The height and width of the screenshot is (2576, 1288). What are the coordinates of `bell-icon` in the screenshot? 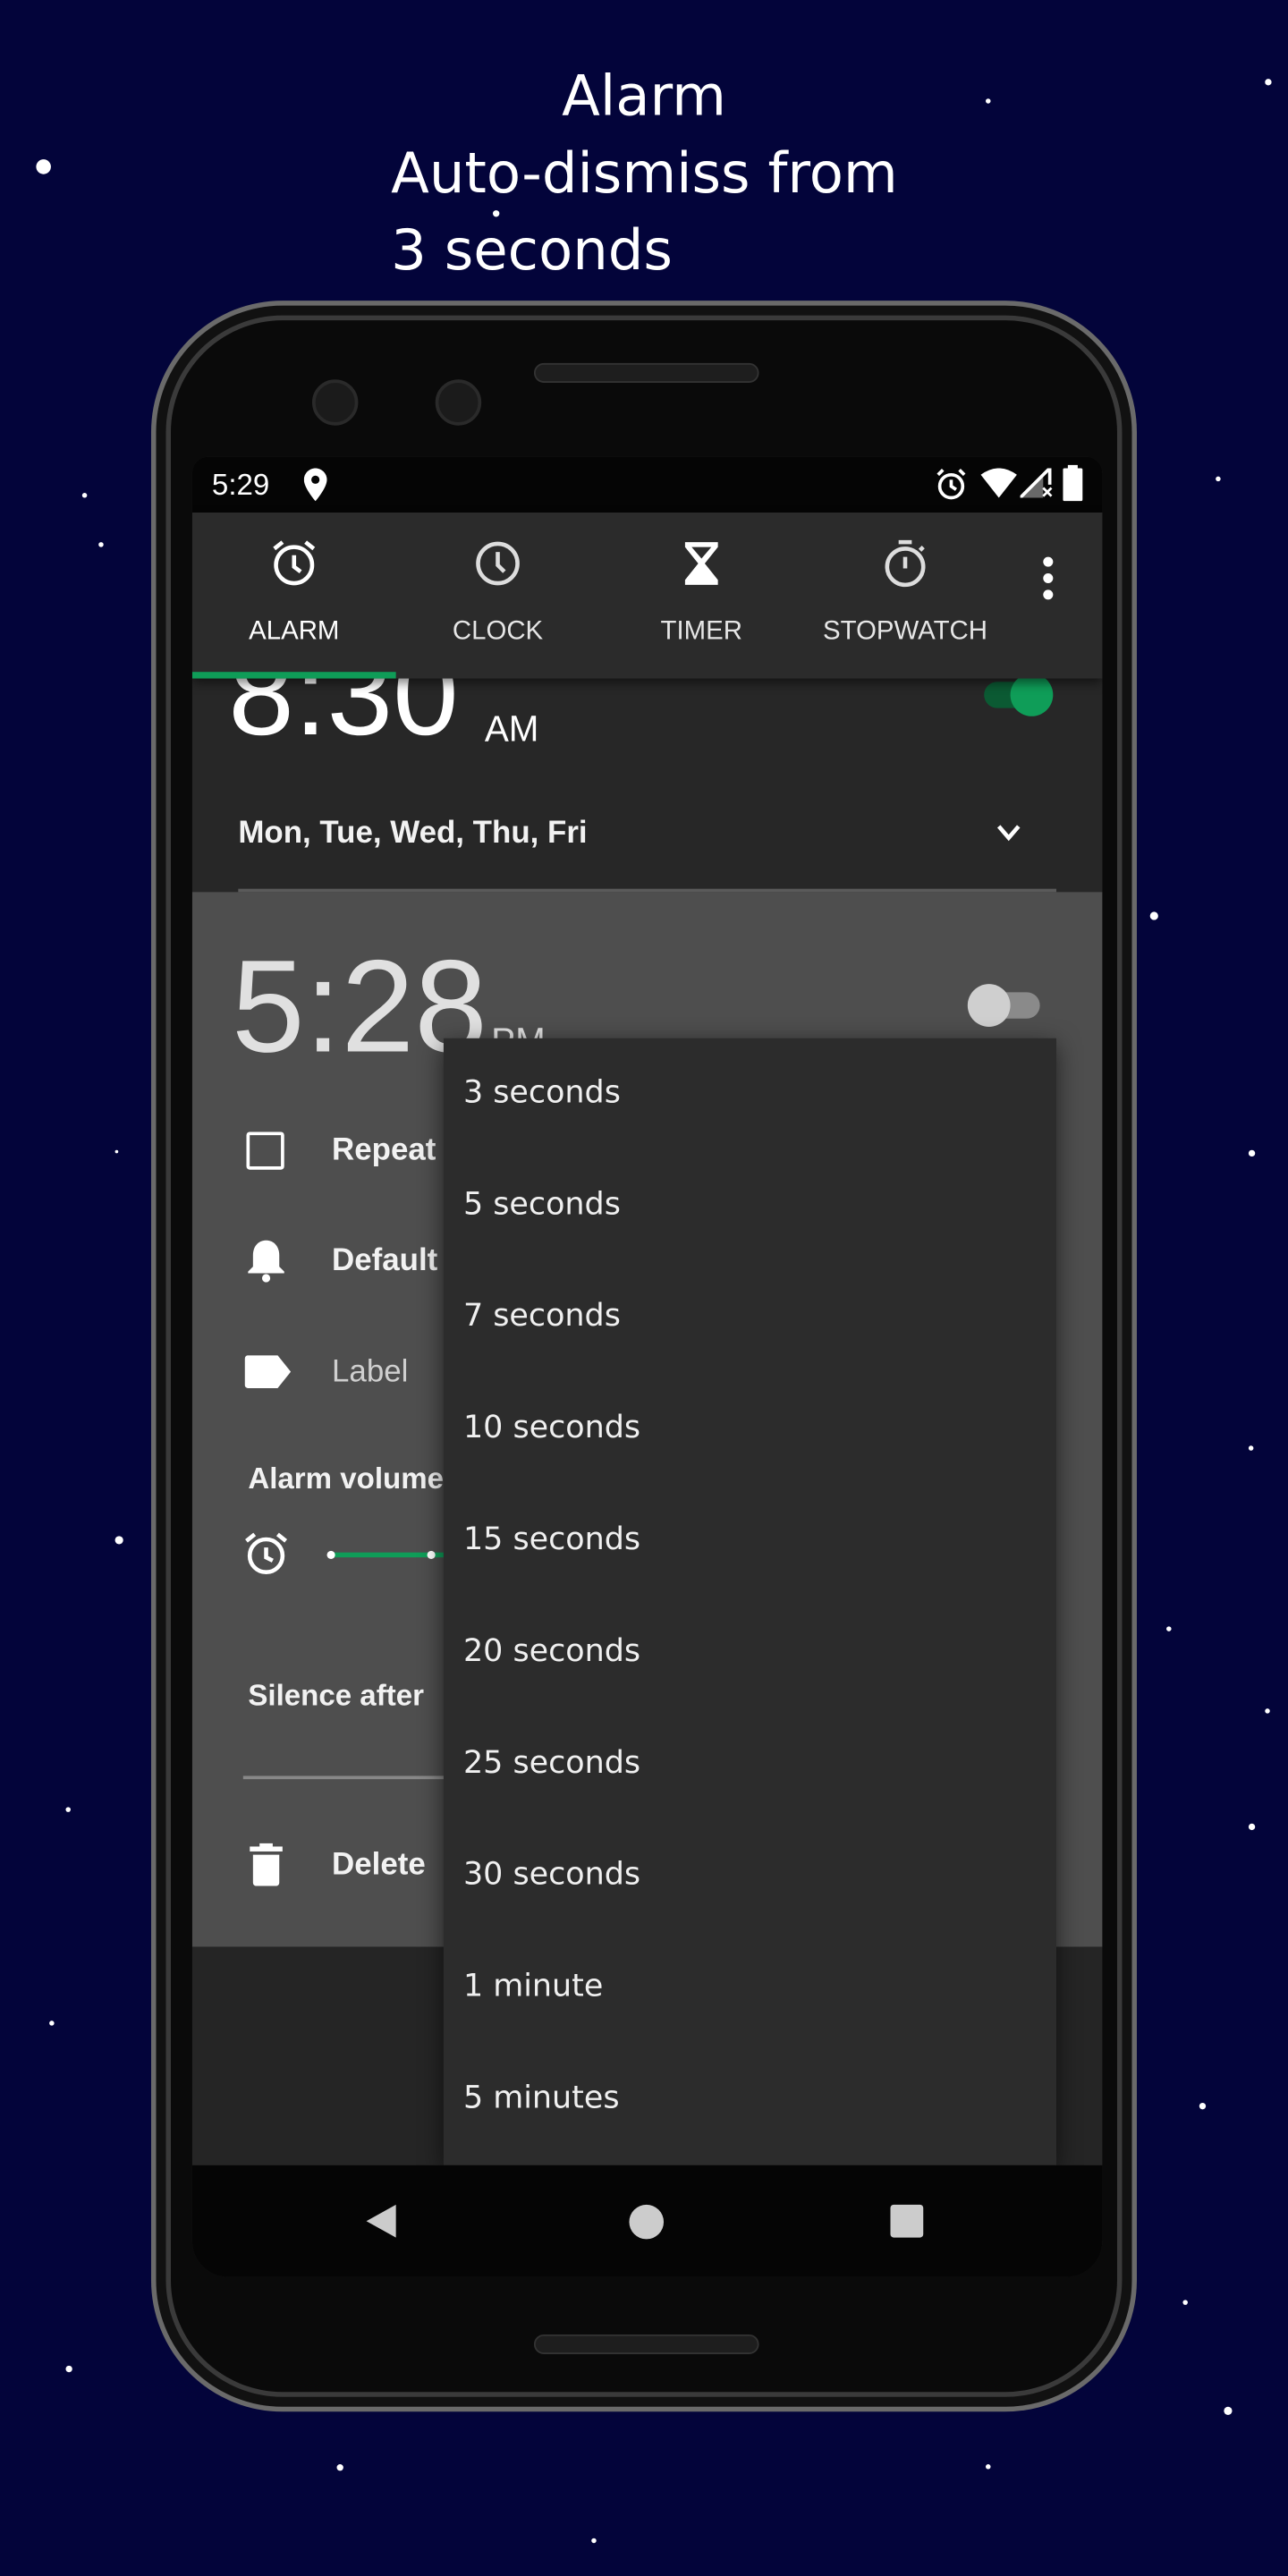 It's located at (266, 1261).